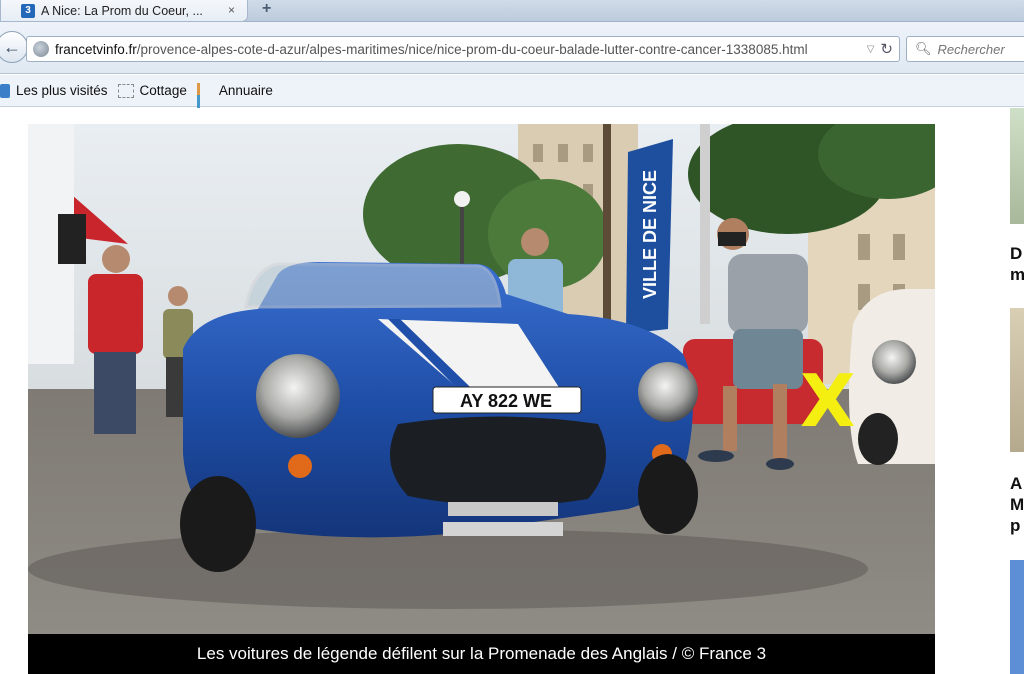 The height and width of the screenshot is (674, 1024). What do you see at coordinates (245, 90) in the screenshot?
I see `bookmark-label: Annuaire` at bounding box center [245, 90].